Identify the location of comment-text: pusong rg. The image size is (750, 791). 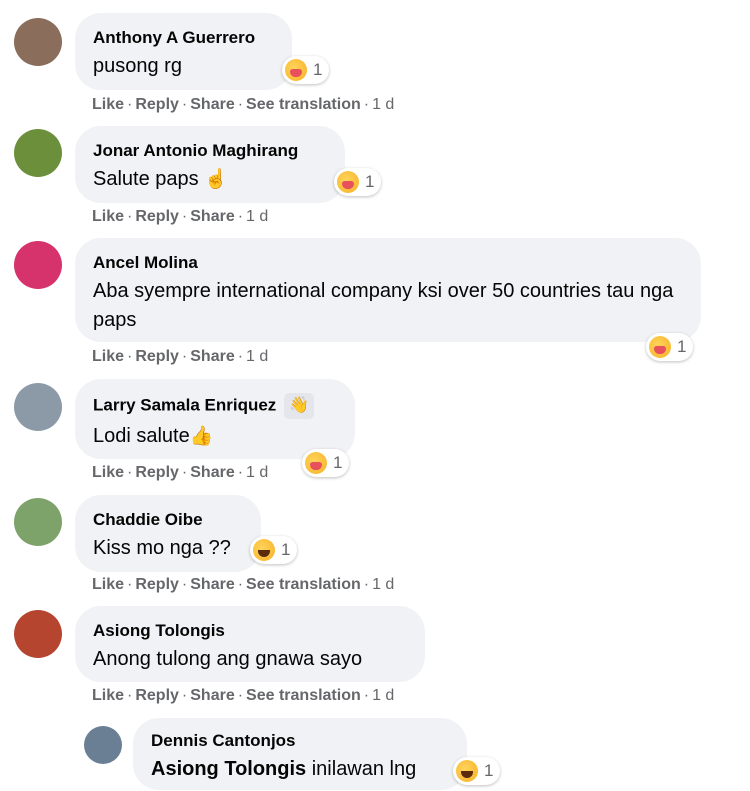
(137, 66).